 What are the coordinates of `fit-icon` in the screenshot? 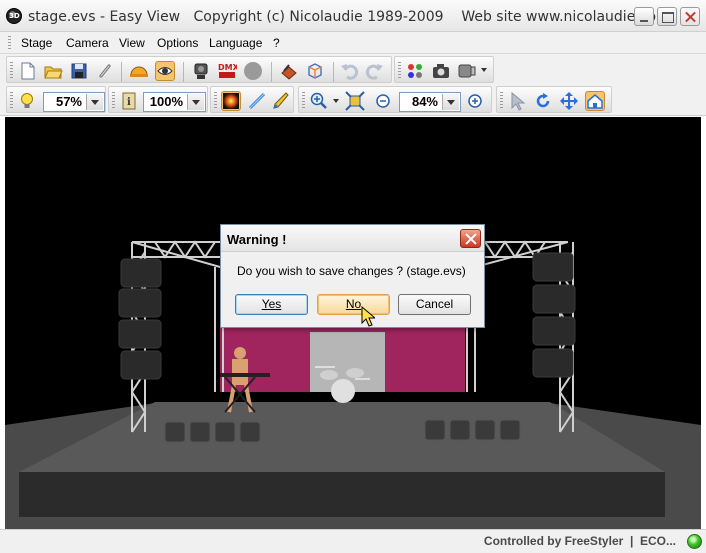 It's located at (355, 101).